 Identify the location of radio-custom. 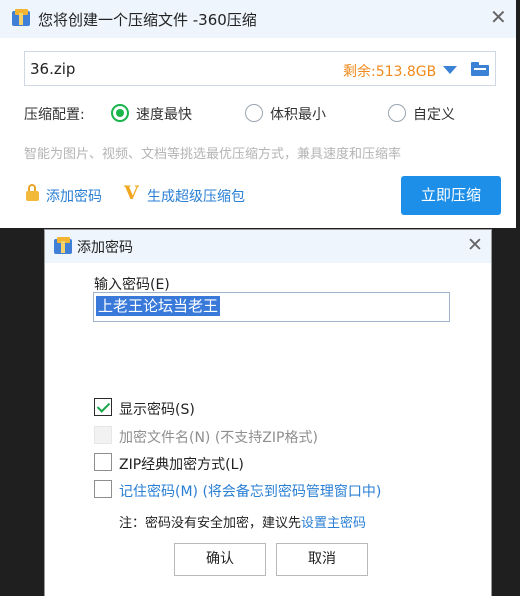
(397, 113).